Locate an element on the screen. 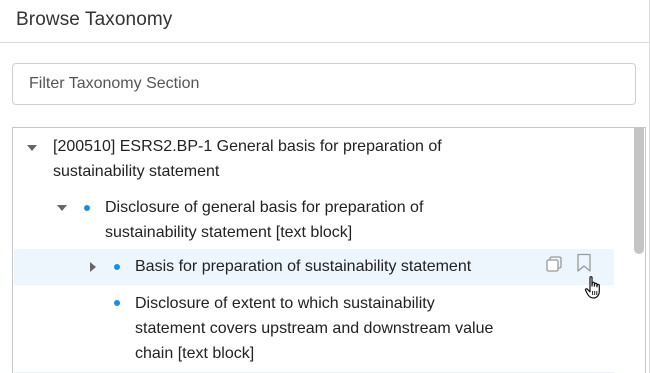  copy-icon is located at coordinates (554, 264).